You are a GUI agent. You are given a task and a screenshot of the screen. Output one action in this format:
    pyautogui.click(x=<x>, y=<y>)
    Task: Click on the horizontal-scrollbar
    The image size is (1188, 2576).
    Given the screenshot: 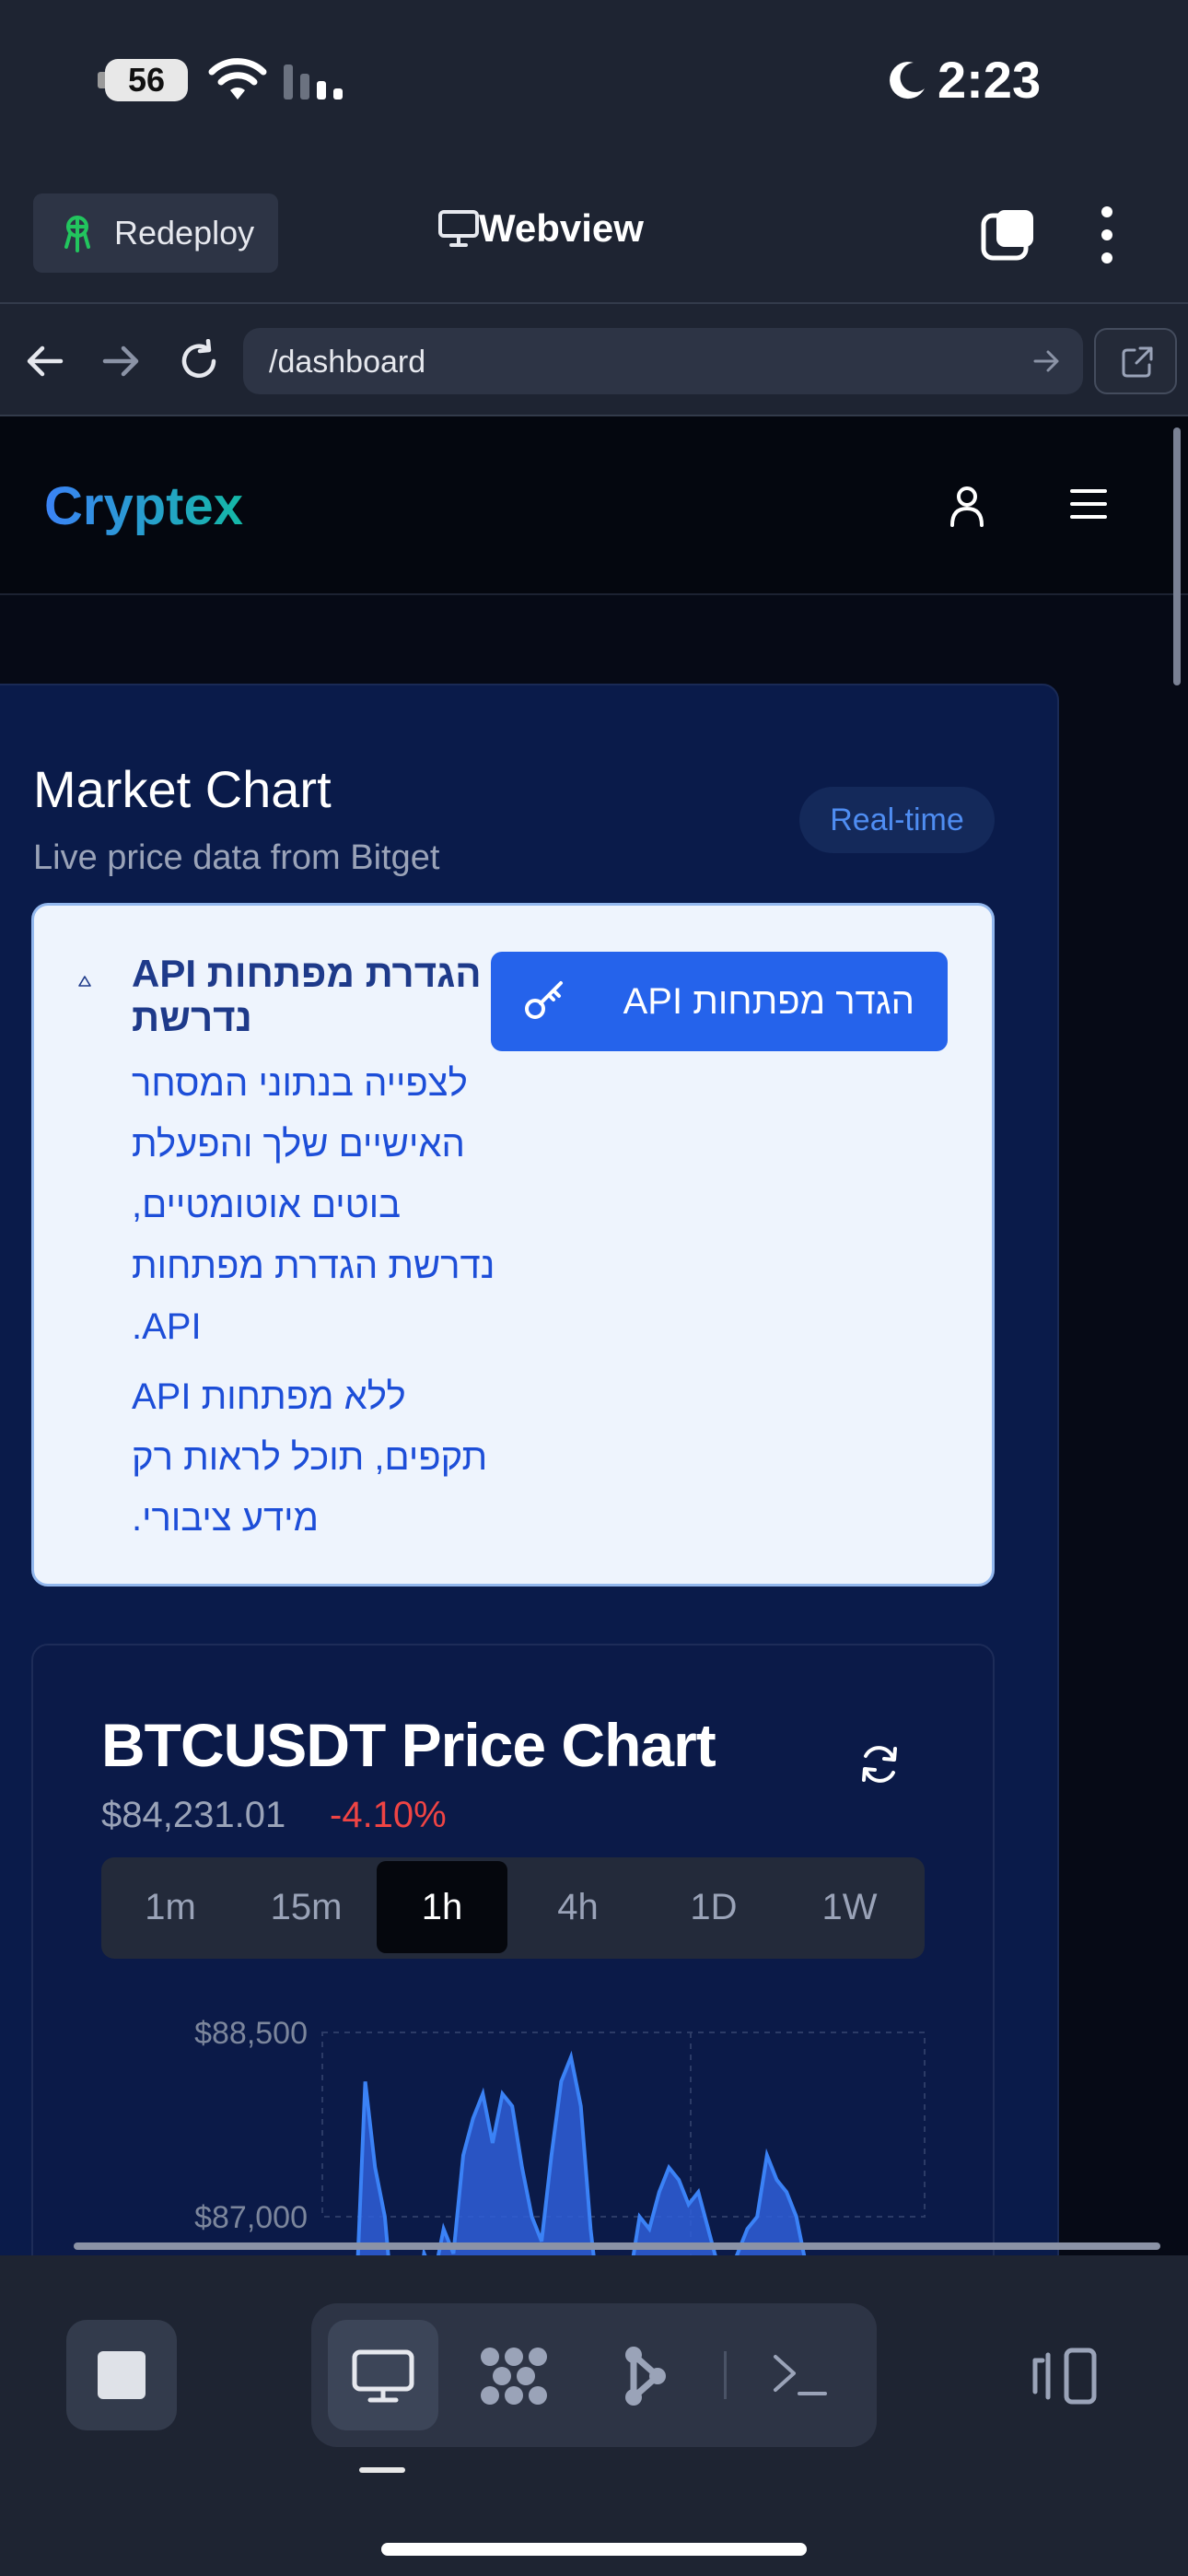 What is the action you would take?
    pyautogui.click(x=617, y=2246)
    